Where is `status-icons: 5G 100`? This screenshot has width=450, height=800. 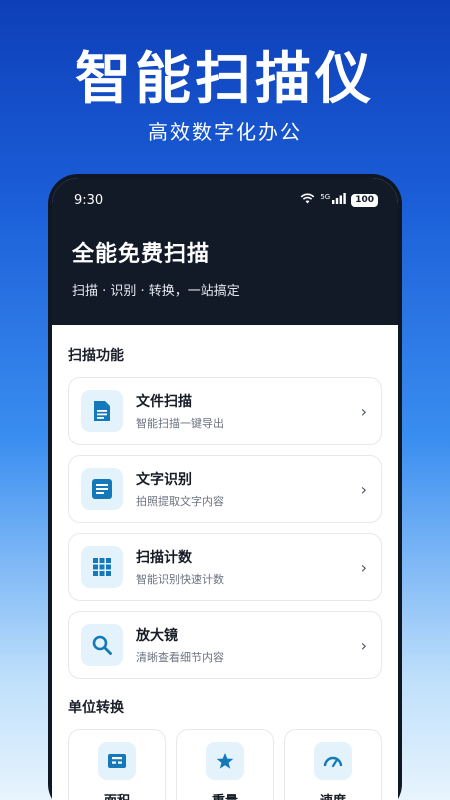
status-icons: 5G 100 is located at coordinates (339, 200).